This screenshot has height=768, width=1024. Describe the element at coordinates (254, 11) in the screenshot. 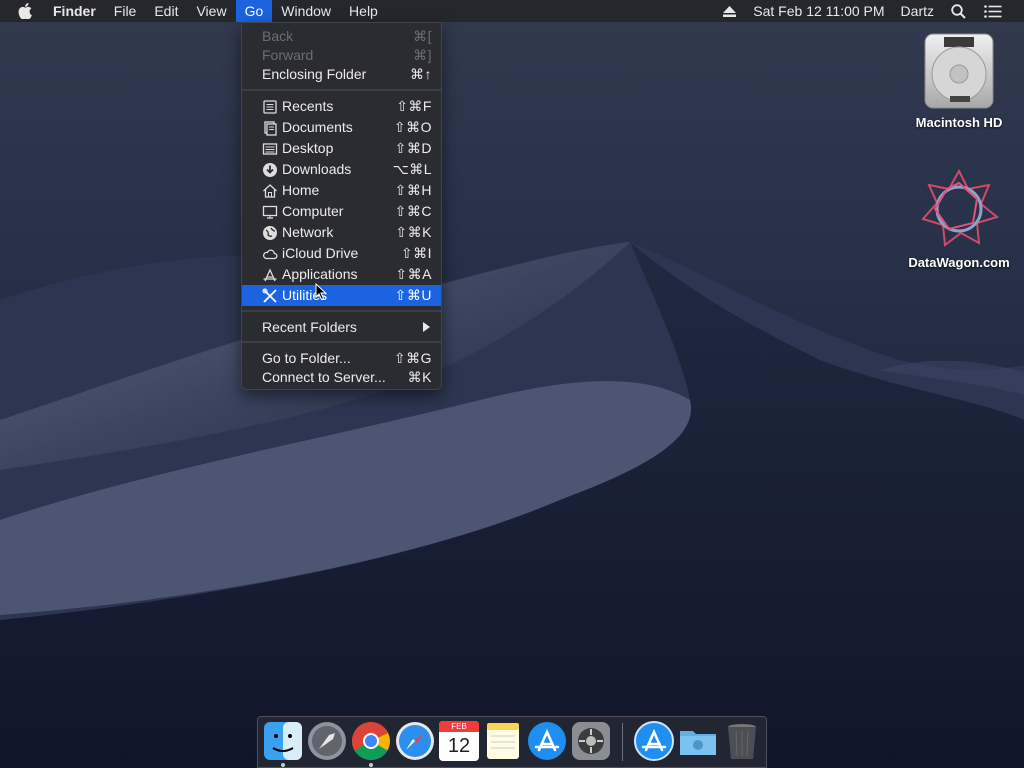

I see `menu-go: Go` at that location.